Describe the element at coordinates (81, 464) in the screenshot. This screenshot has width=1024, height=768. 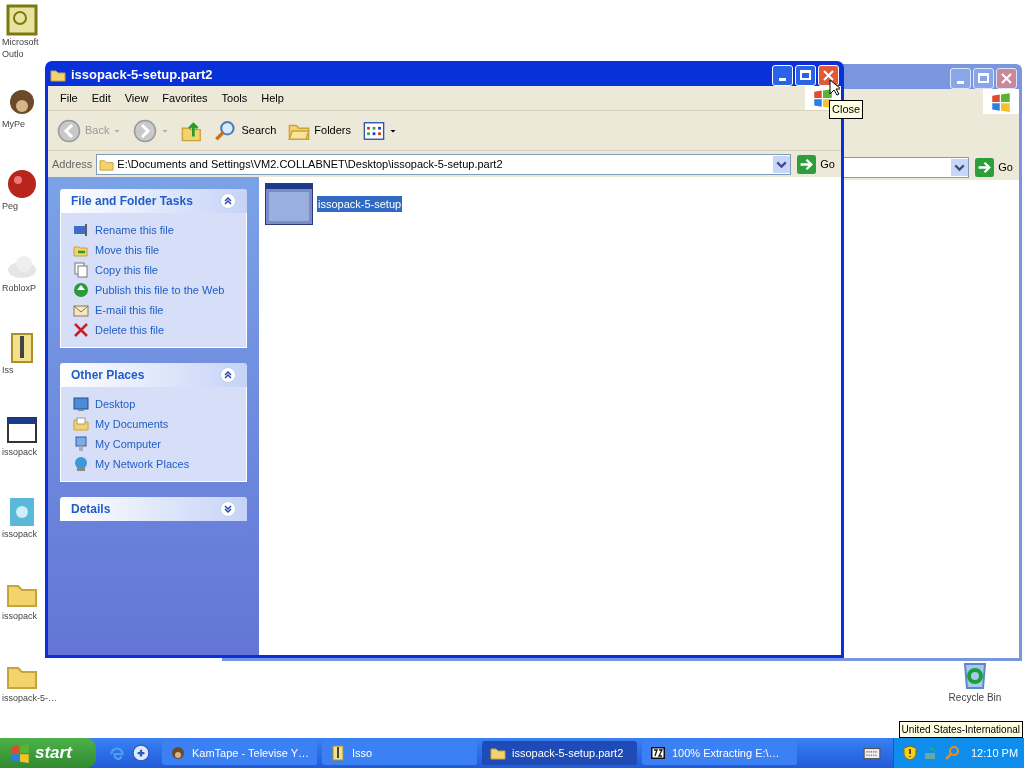
I see `network-icon` at that location.